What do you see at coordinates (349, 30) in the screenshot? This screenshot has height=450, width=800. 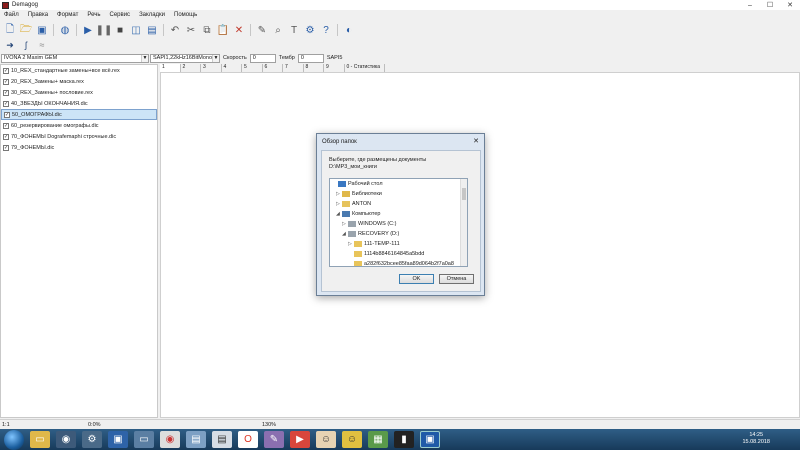 I see `internet-icon: ◐` at bounding box center [349, 30].